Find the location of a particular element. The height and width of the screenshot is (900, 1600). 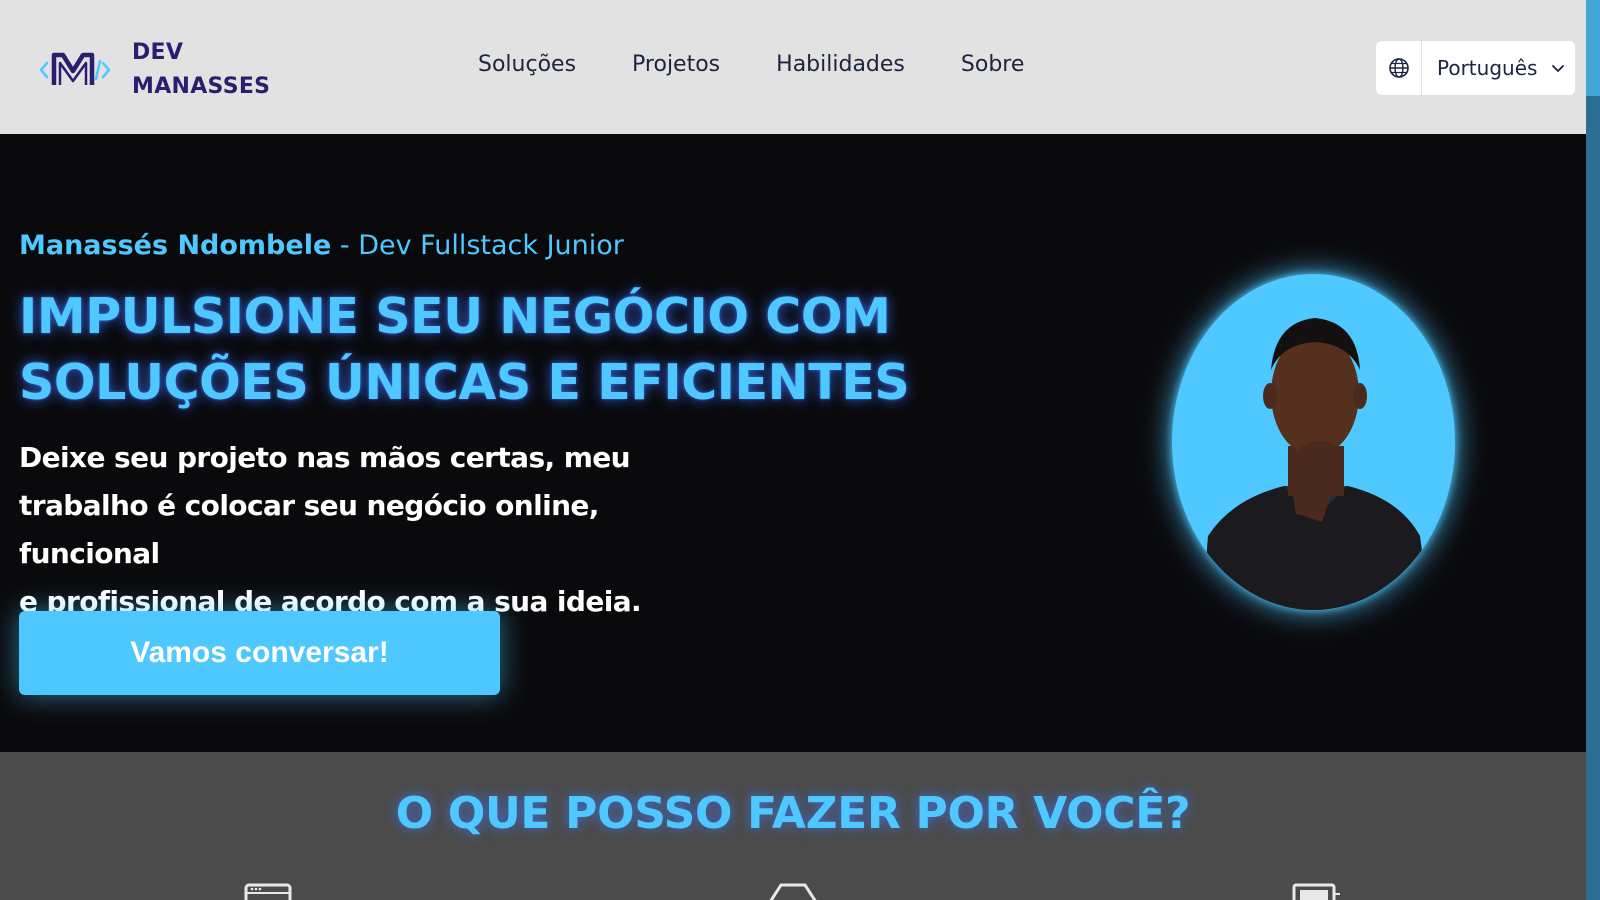

nav-item-sobre: Sobre is located at coordinates (993, 64).